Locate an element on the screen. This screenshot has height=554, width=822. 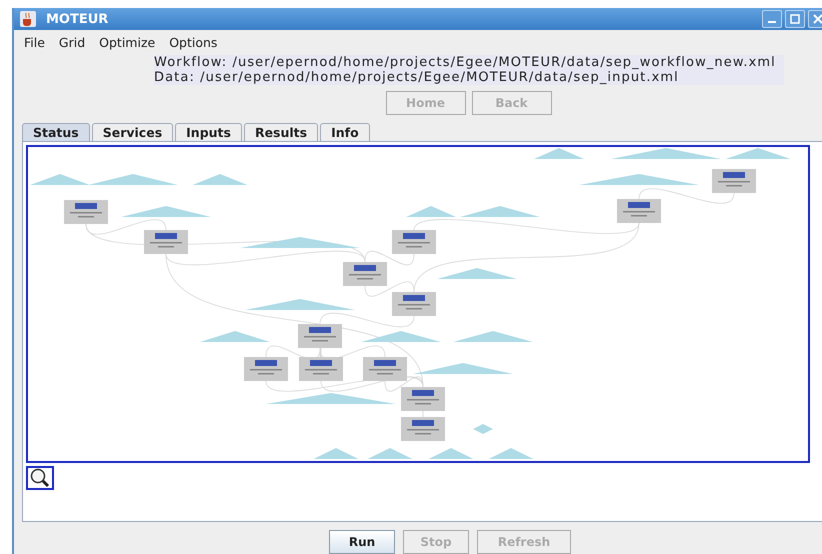
minimize-icon is located at coordinates (772, 22).